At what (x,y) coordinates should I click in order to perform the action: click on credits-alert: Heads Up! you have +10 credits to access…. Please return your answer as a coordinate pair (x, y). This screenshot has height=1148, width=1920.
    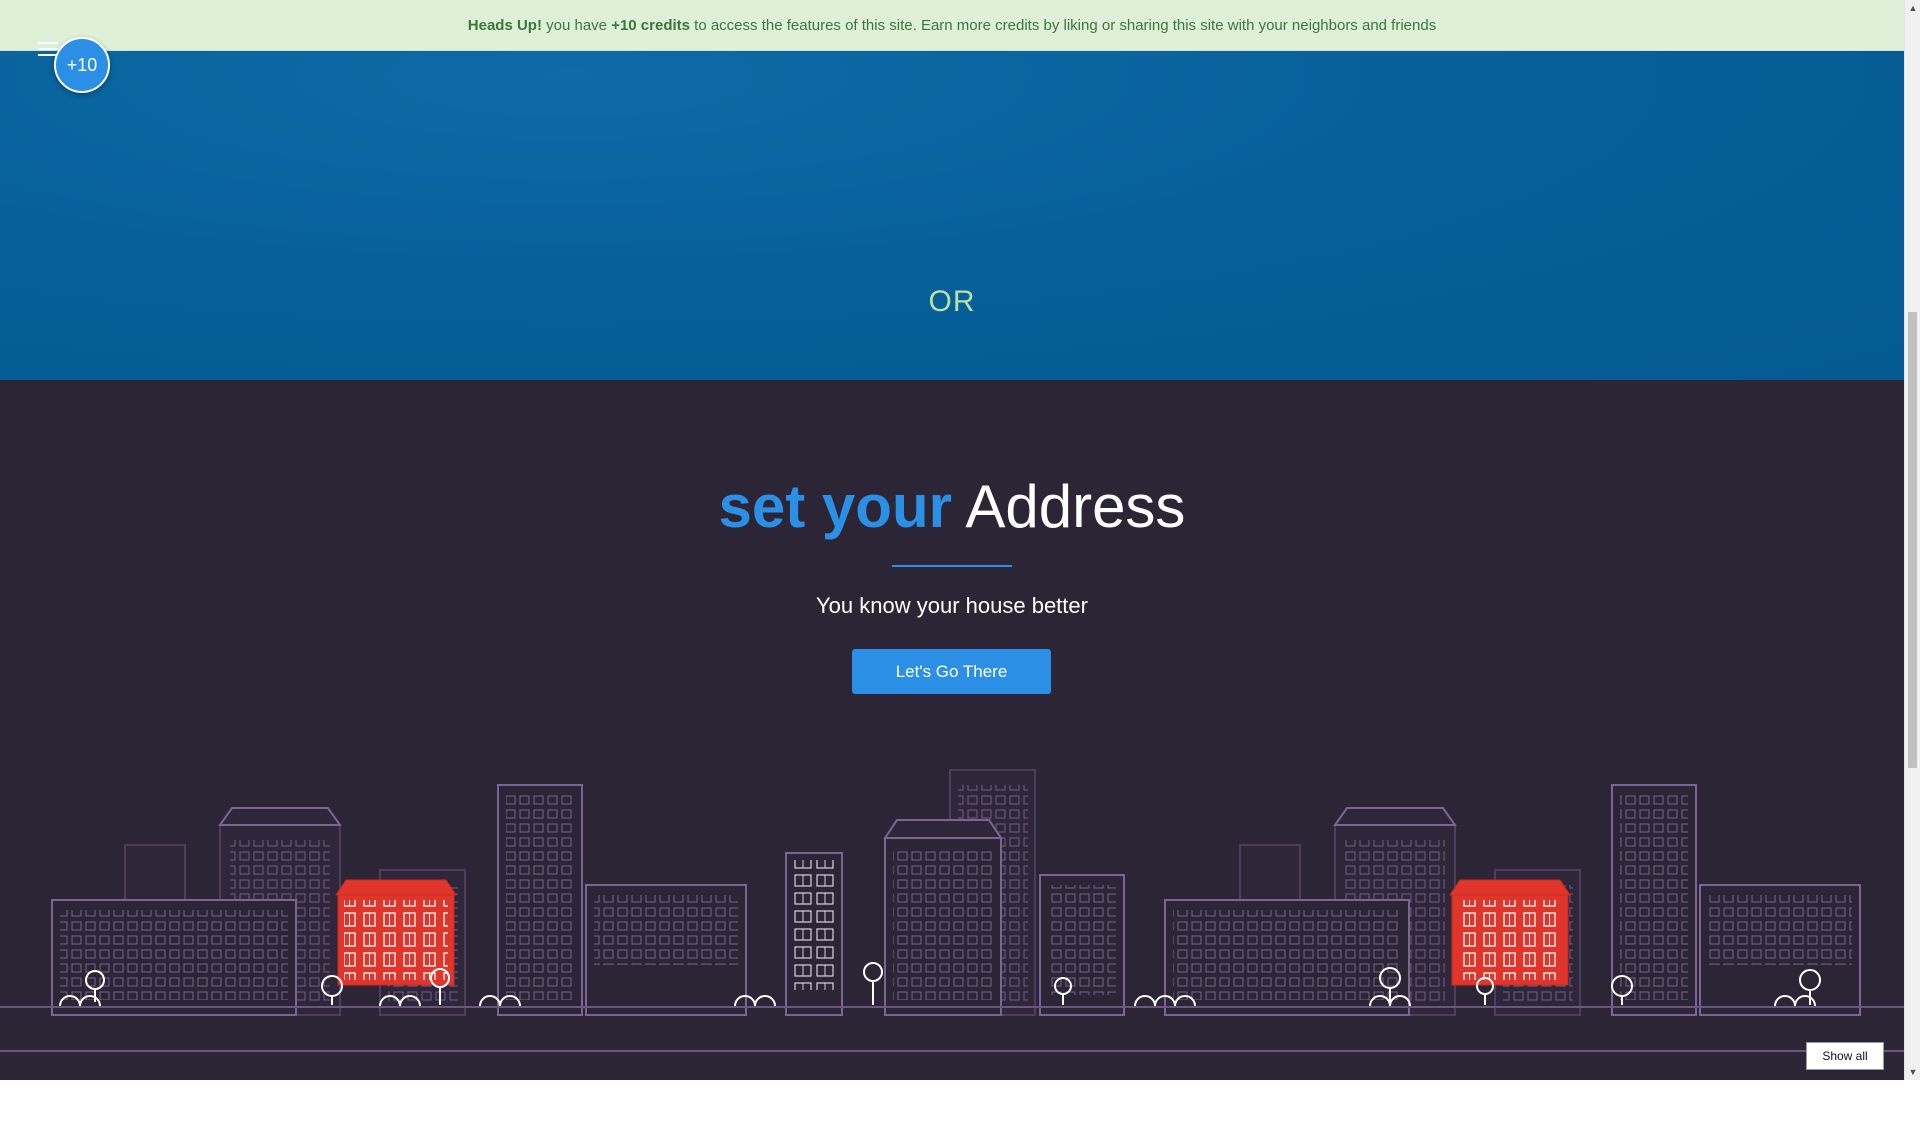
    Looking at the image, I should click on (952, 25).